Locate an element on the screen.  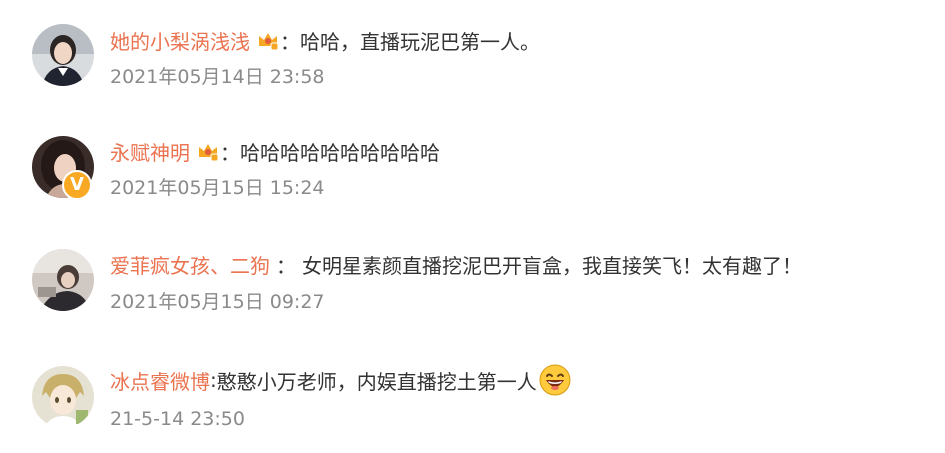
comment-line: 她的小梨涡浅浅 ： 哈哈，直播玩泥巴第一人。 is located at coordinates (325, 40).